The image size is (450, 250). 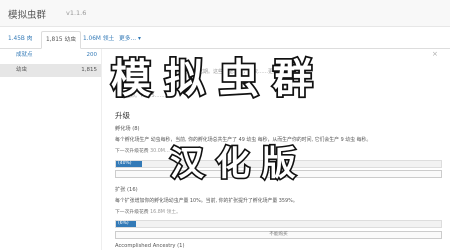 What do you see at coordinates (50, 55) in the screenshot?
I see `sidebar-item-achievements: 成就点 200` at bounding box center [50, 55].